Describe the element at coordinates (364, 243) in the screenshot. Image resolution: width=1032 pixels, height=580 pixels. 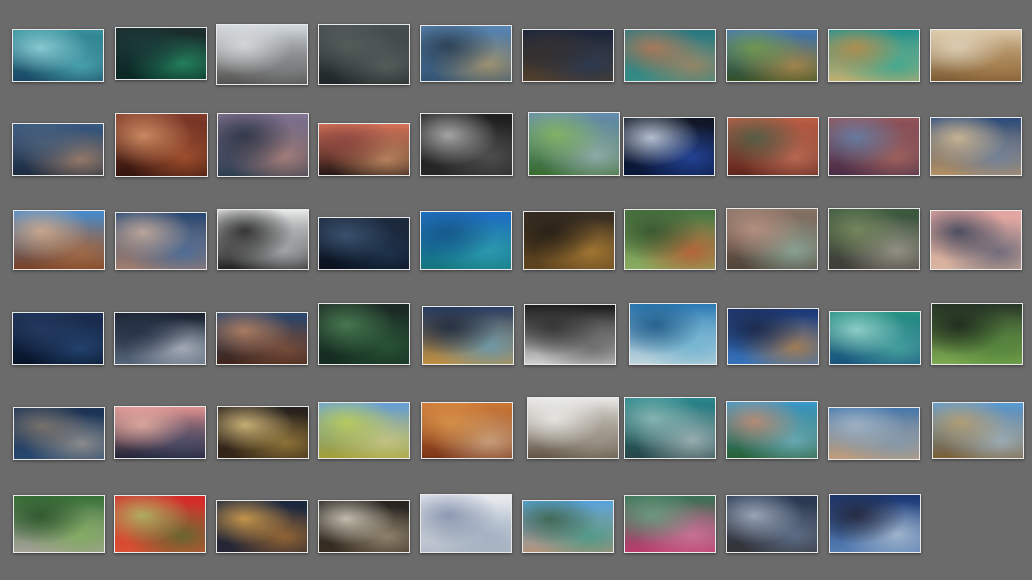
I see `dark-sky-wallpaper` at that location.